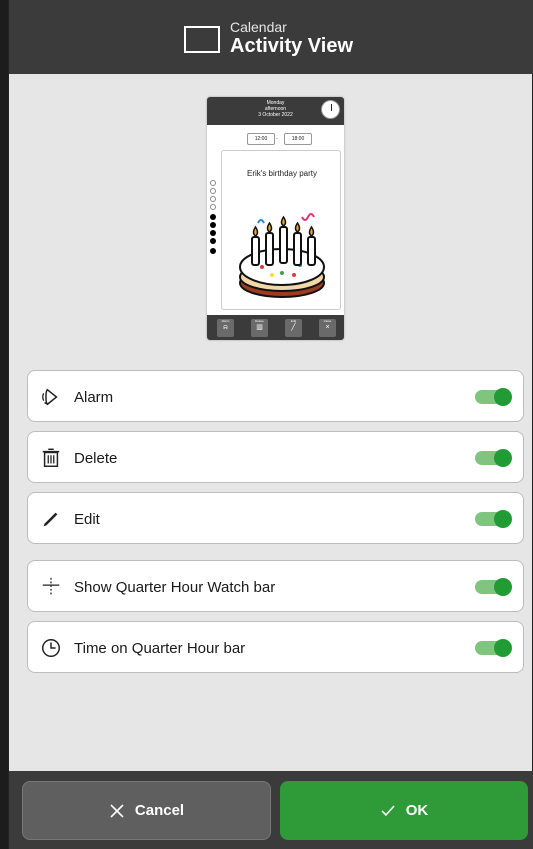 Image resolution: width=533 pixels, height=849 pixels. What do you see at coordinates (50, 397) in the screenshot?
I see `alarm-icon` at bounding box center [50, 397].